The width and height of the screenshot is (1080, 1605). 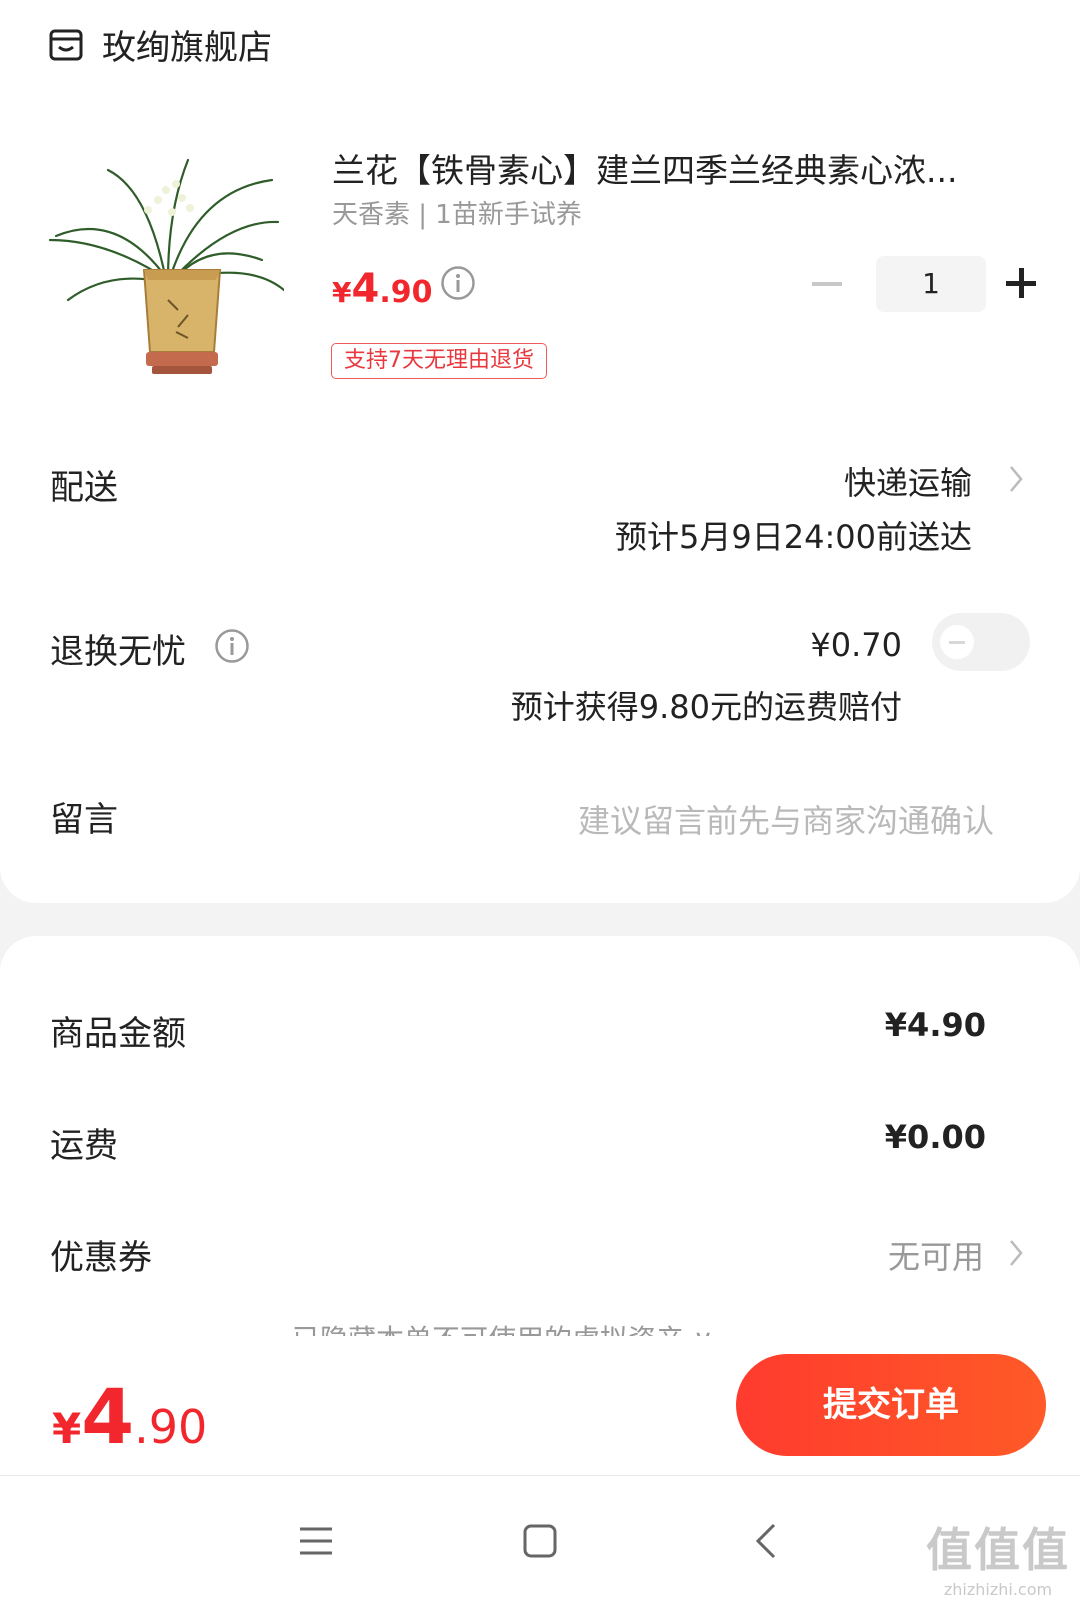 I want to click on increase-button, so click(x=1024, y=284).